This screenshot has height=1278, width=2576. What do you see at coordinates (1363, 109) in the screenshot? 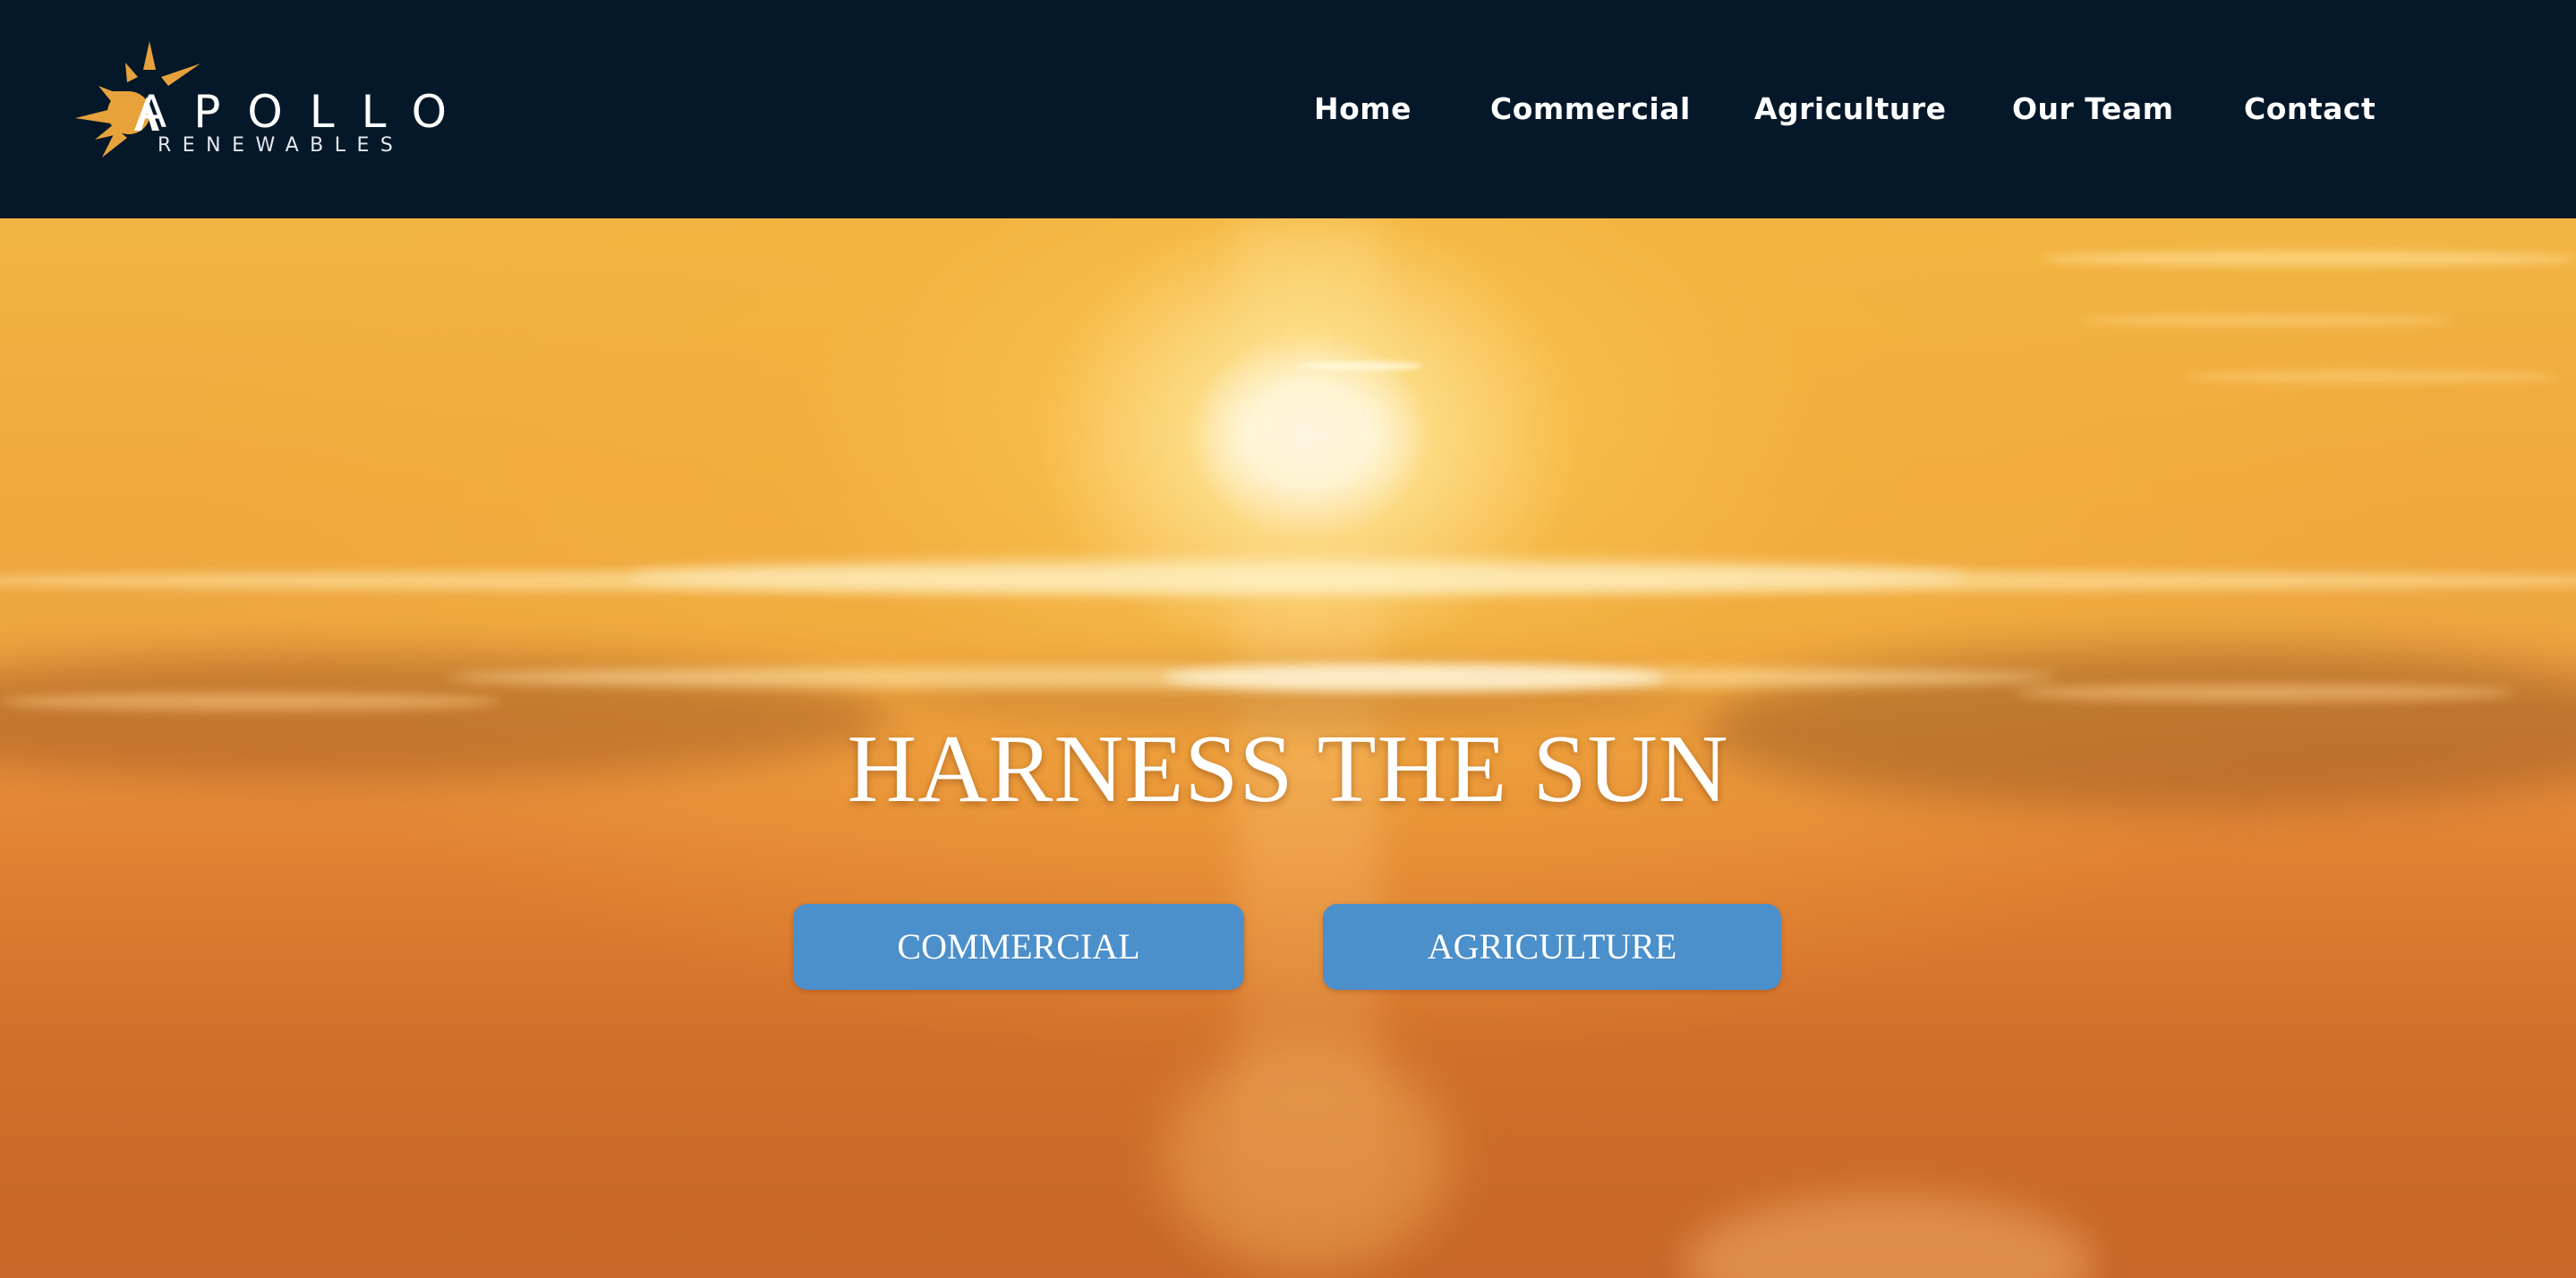
I see `nav-home: Home` at bounding box center [1363, 109].